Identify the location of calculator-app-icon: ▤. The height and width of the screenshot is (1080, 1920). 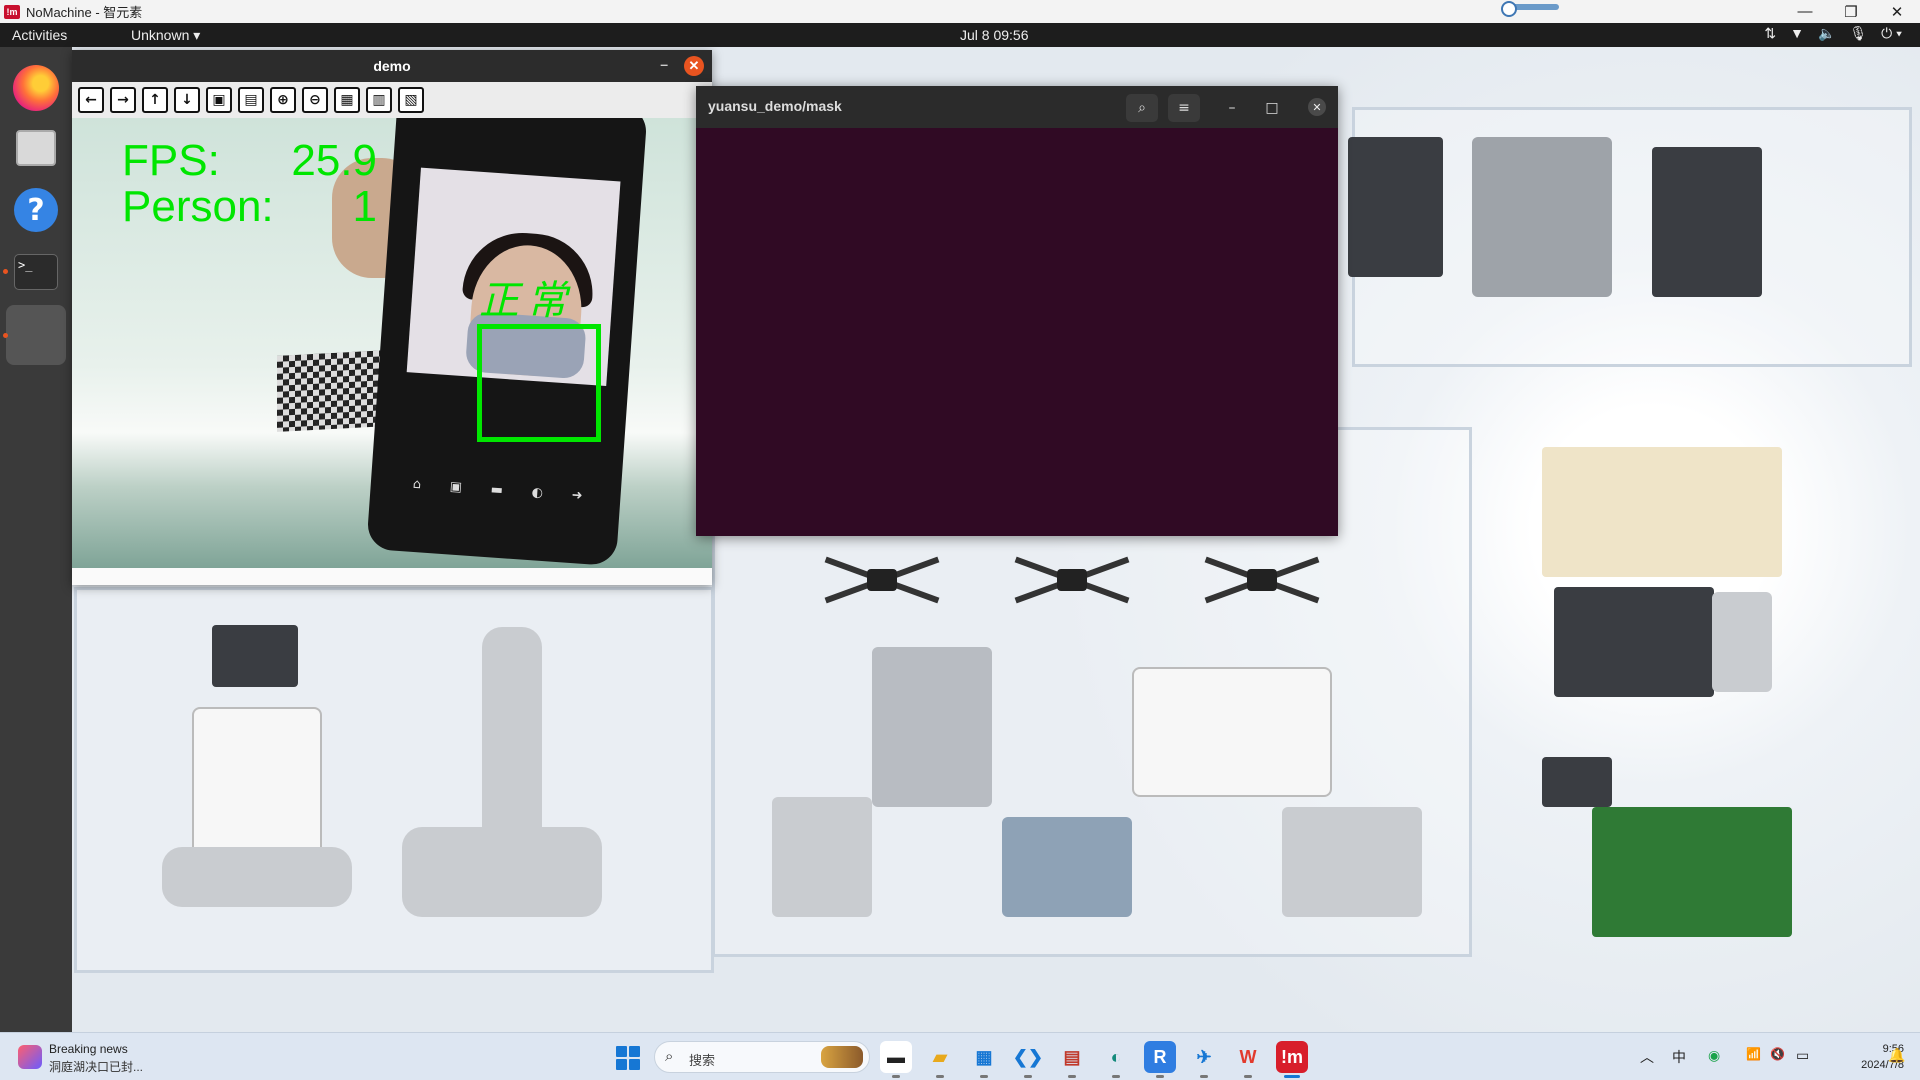
(1072, 1059).